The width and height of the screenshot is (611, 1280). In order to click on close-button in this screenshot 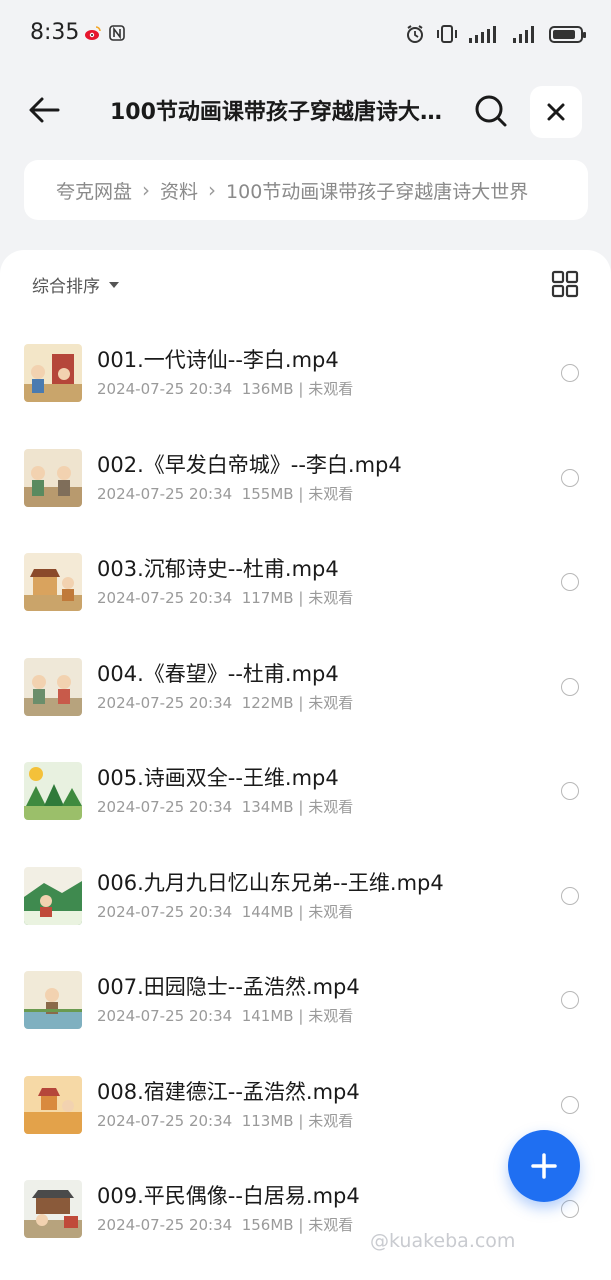, I will do `click(556, 112)`.